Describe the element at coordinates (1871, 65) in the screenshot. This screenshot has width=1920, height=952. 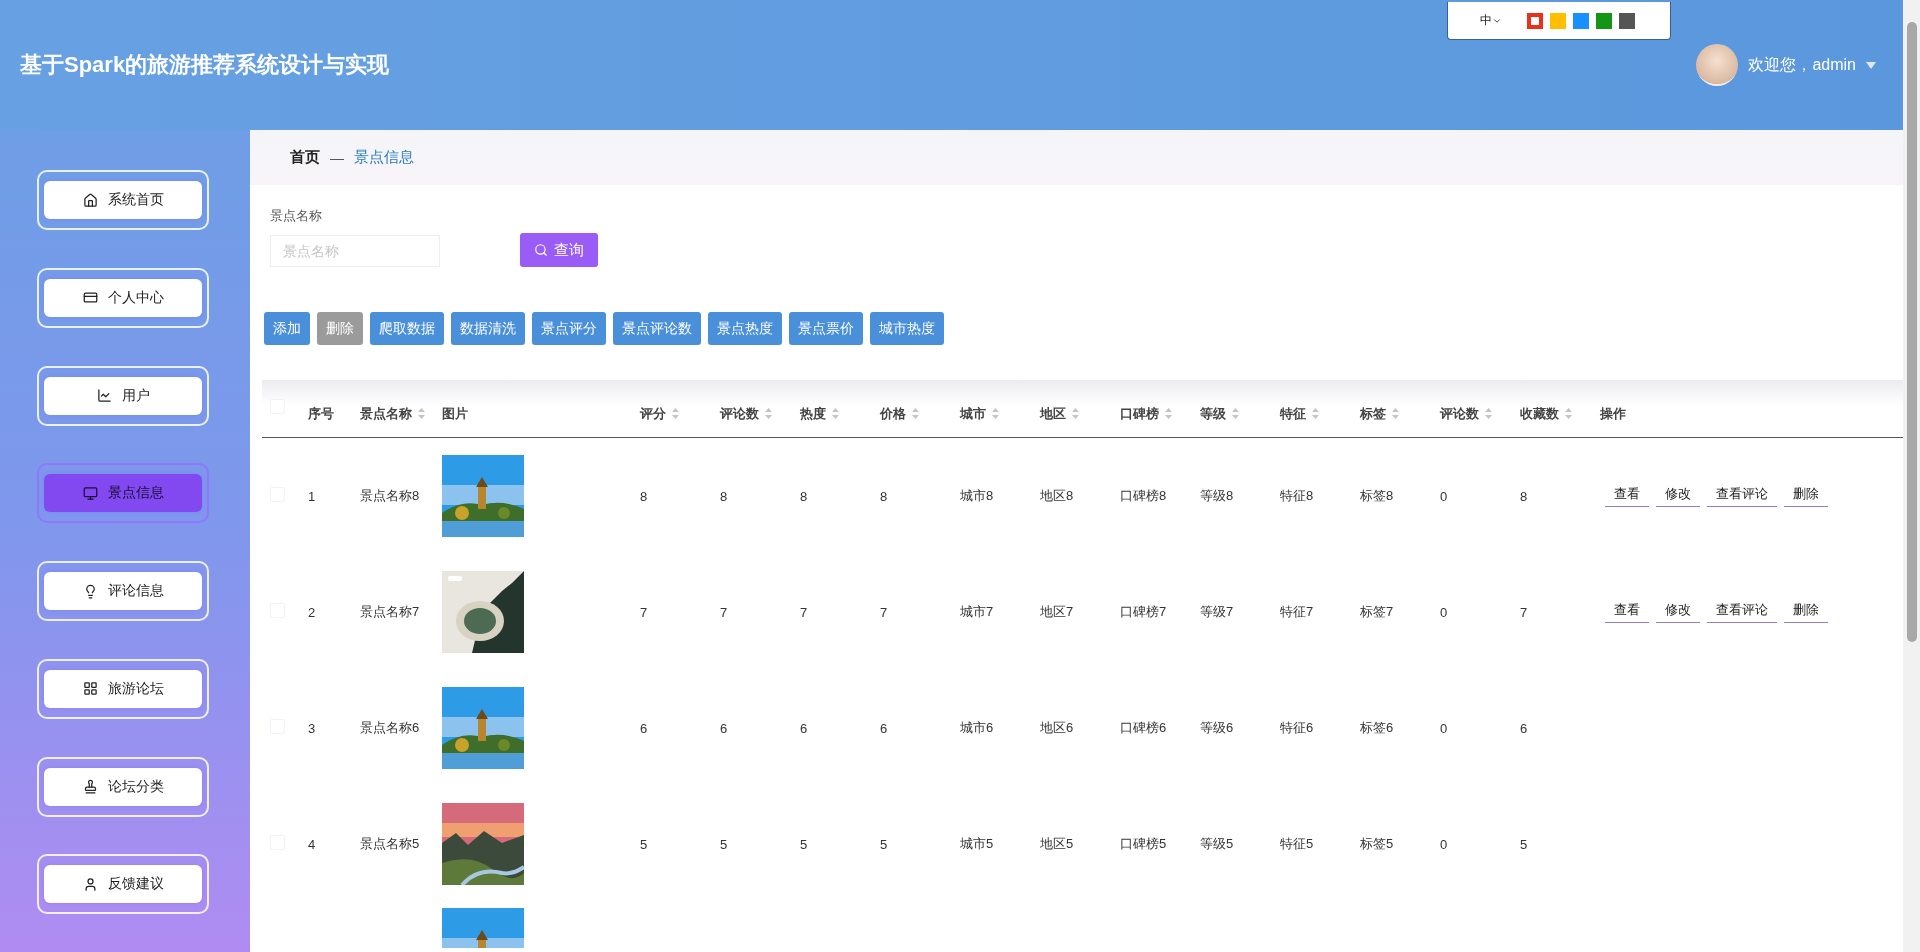
I see `caret-icon` at that location.